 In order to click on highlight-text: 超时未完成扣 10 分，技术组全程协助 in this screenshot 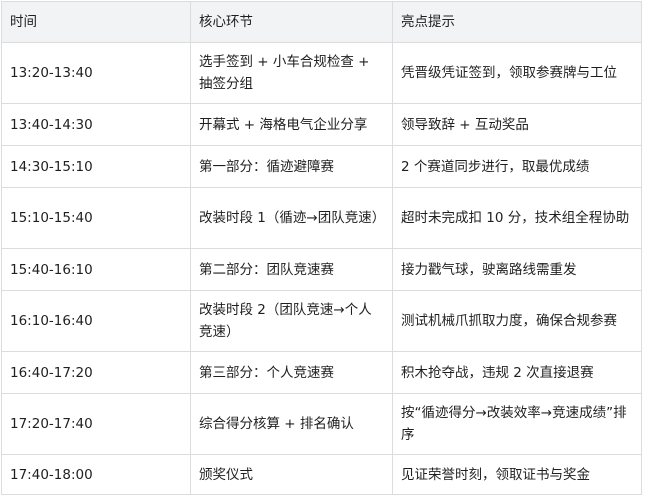, I will do `click(515, 218)`.